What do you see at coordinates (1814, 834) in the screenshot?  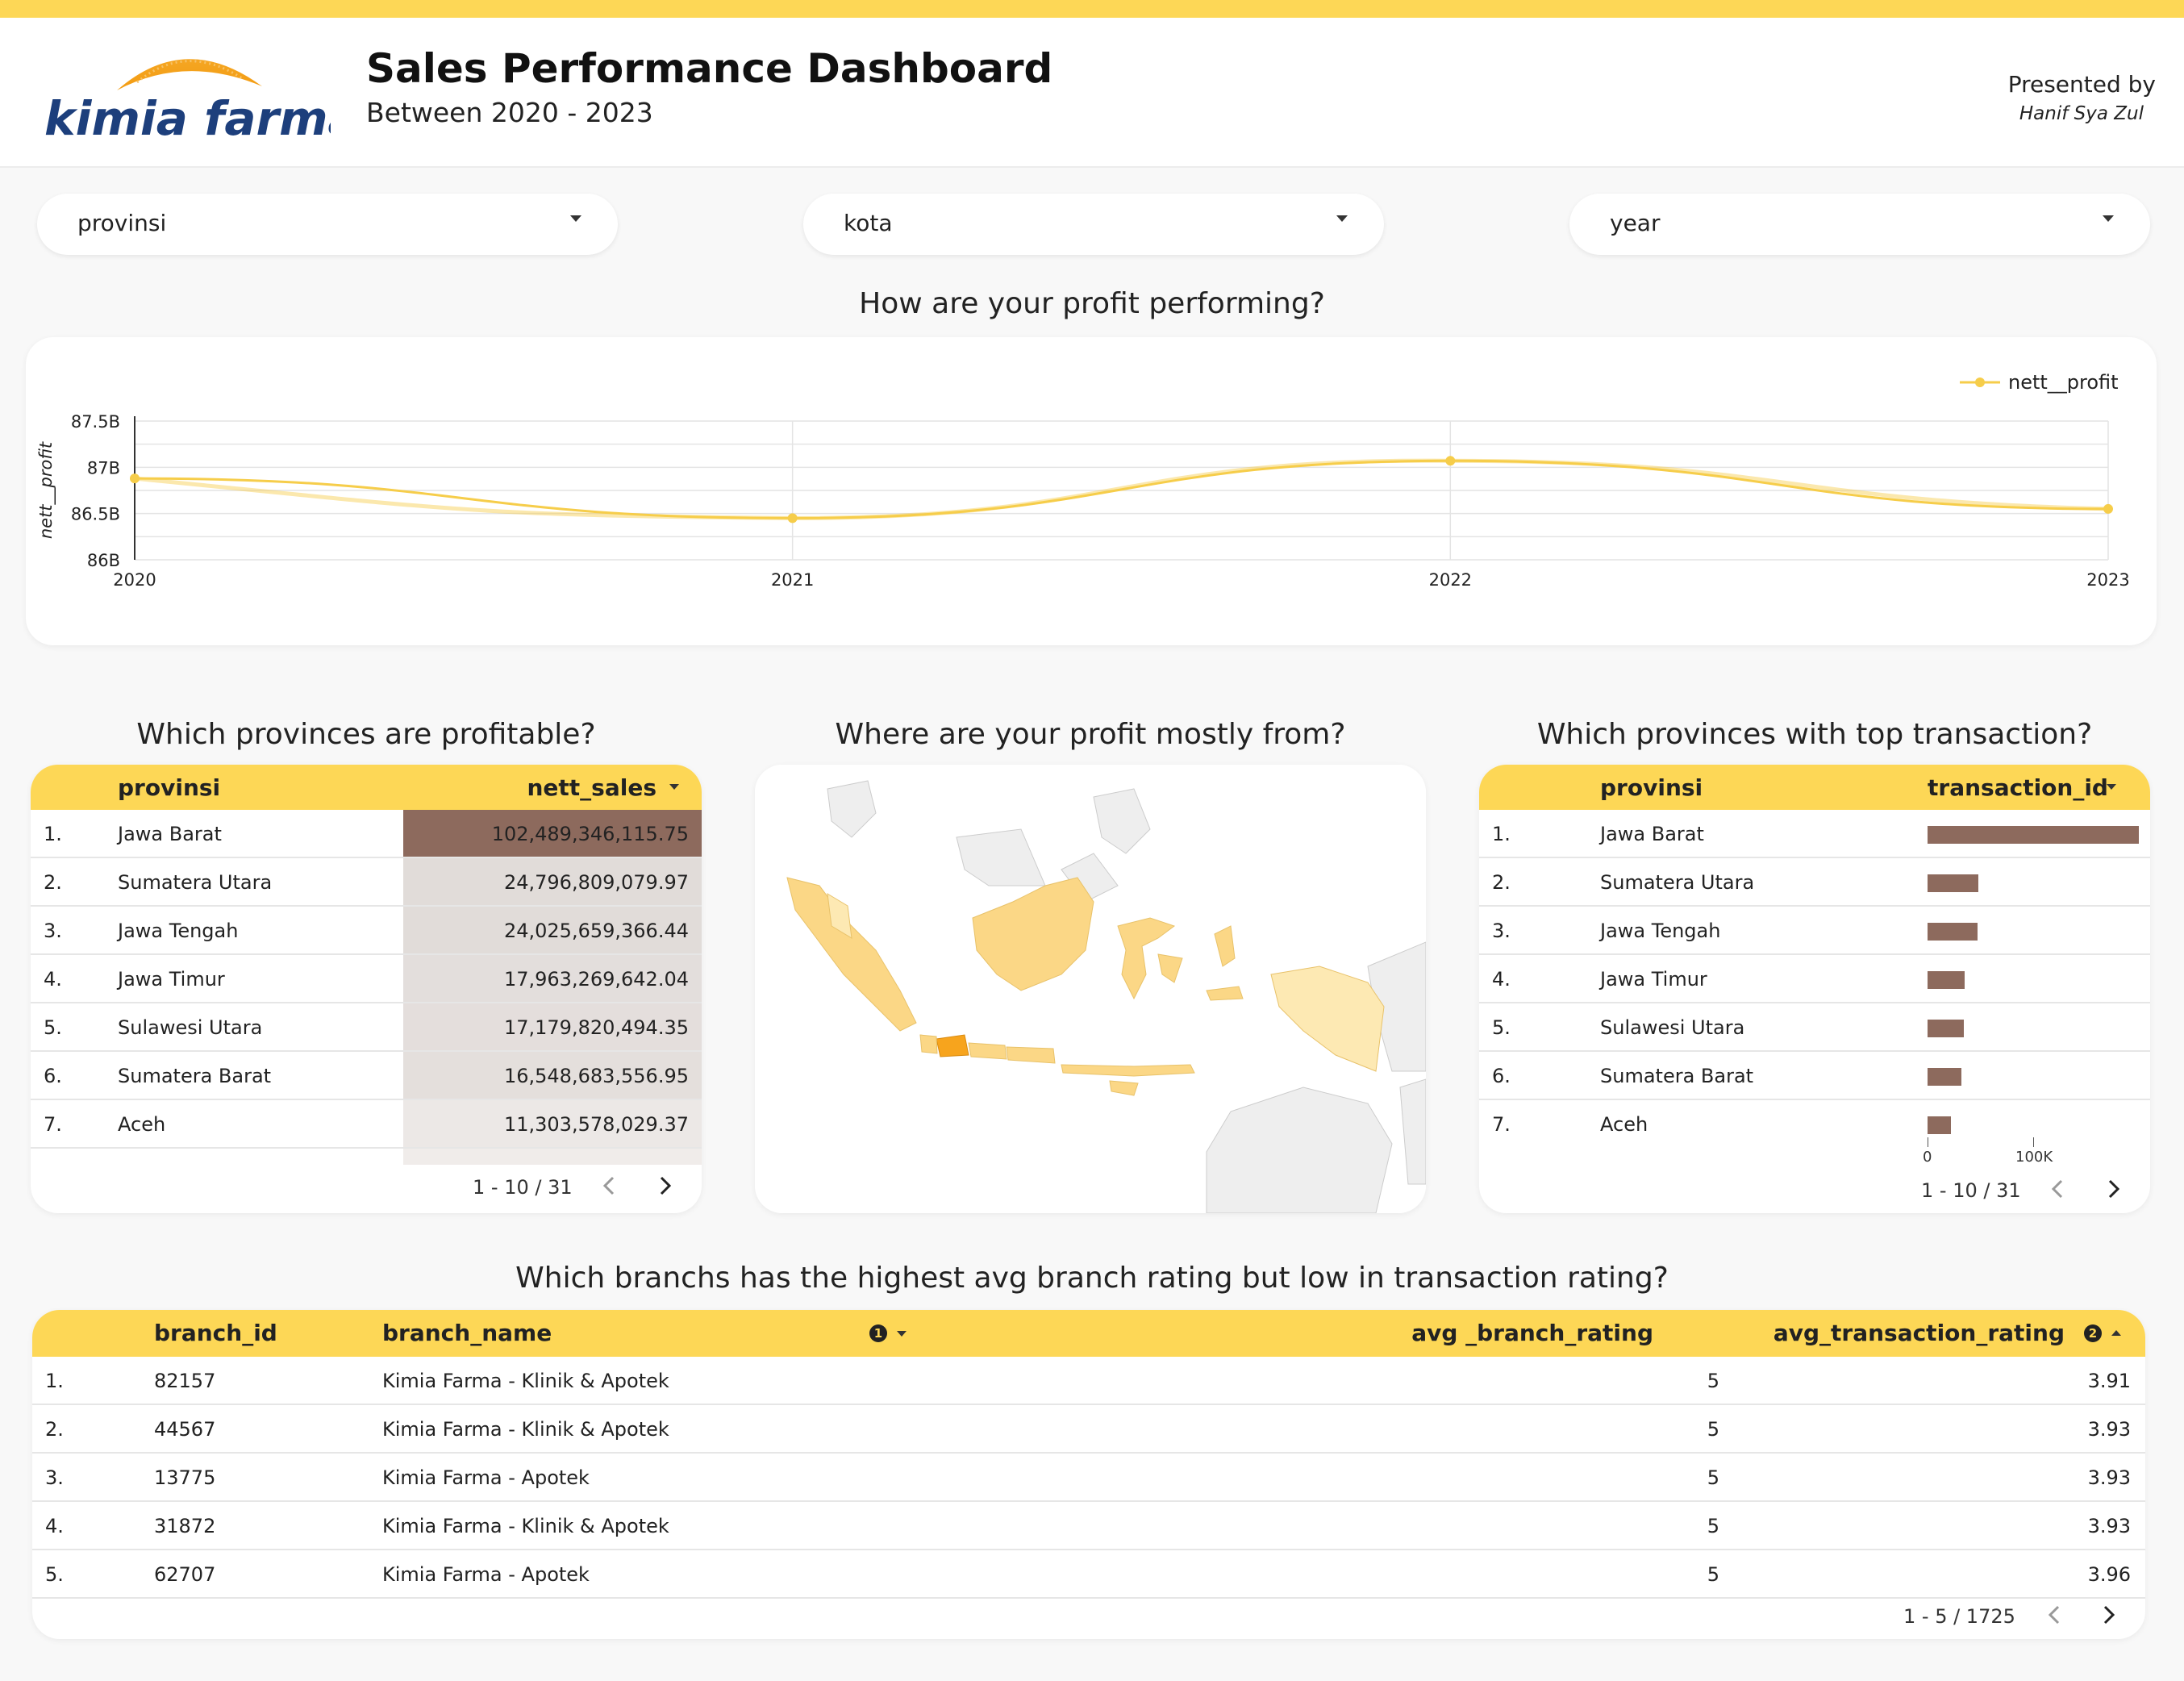 I see `table-row: 1. Jawa Barat` at bounding box center [1814, 834].